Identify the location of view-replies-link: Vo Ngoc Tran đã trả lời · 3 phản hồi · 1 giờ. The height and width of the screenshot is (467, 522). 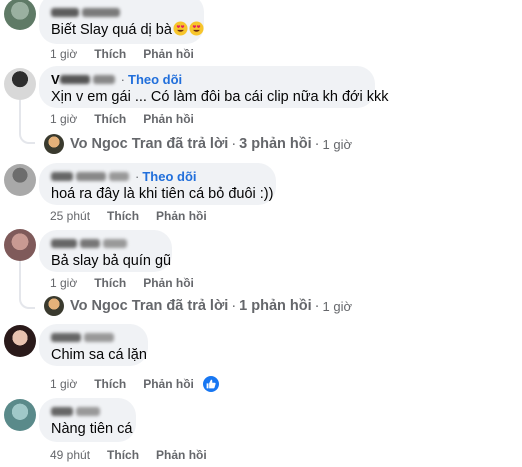
(198, 144).